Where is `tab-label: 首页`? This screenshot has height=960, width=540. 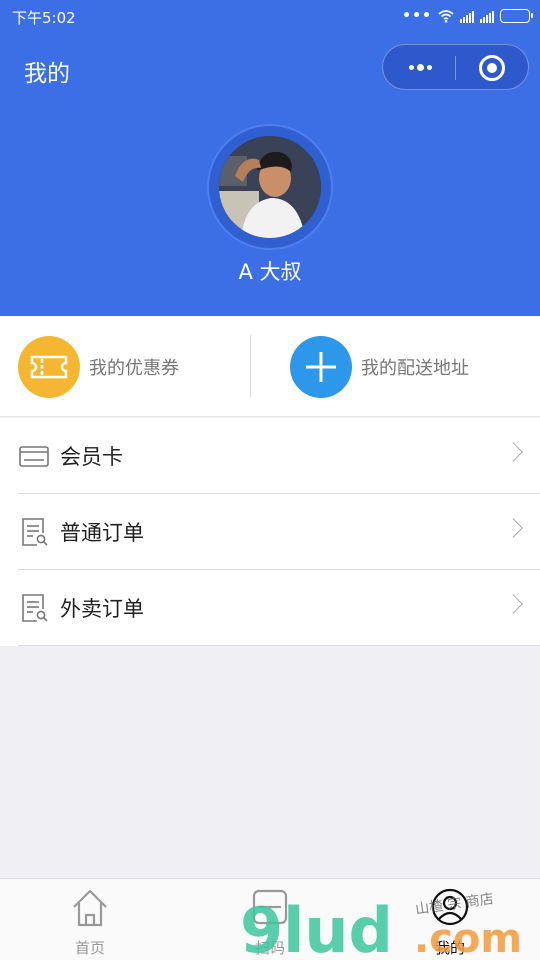 tab-label: 首页 is located at coordinates (89, 948).